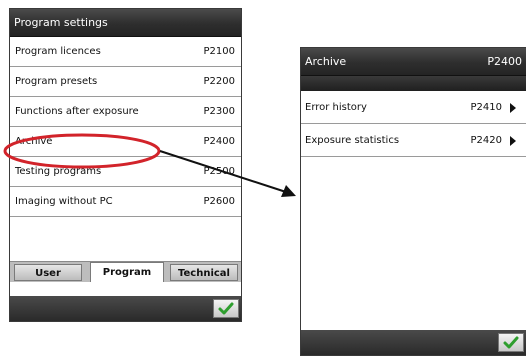  Describe the element at coordinates (48, 272) in the screenshot. I see `tab-user: User` at that location.